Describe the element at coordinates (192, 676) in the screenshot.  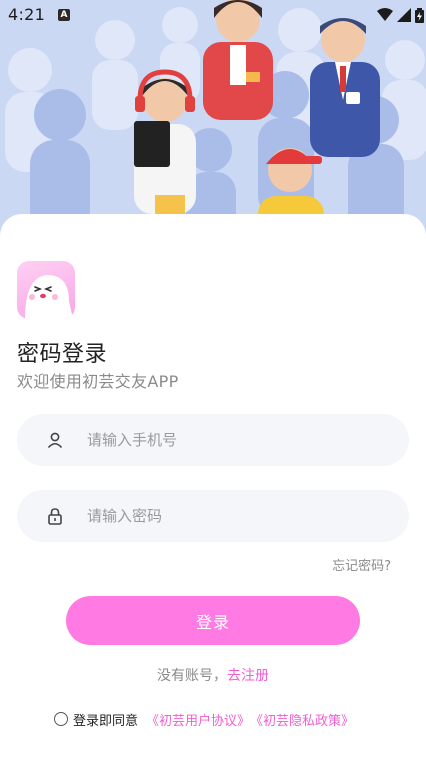
I see `register-prompt: 没有账号，` at that location.